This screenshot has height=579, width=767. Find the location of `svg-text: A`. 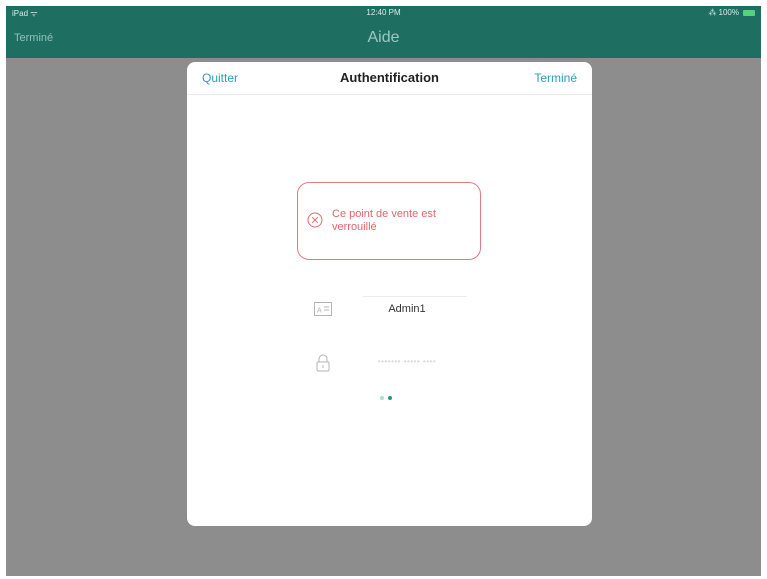

svg-text: A is located at coordinates (319, 311).